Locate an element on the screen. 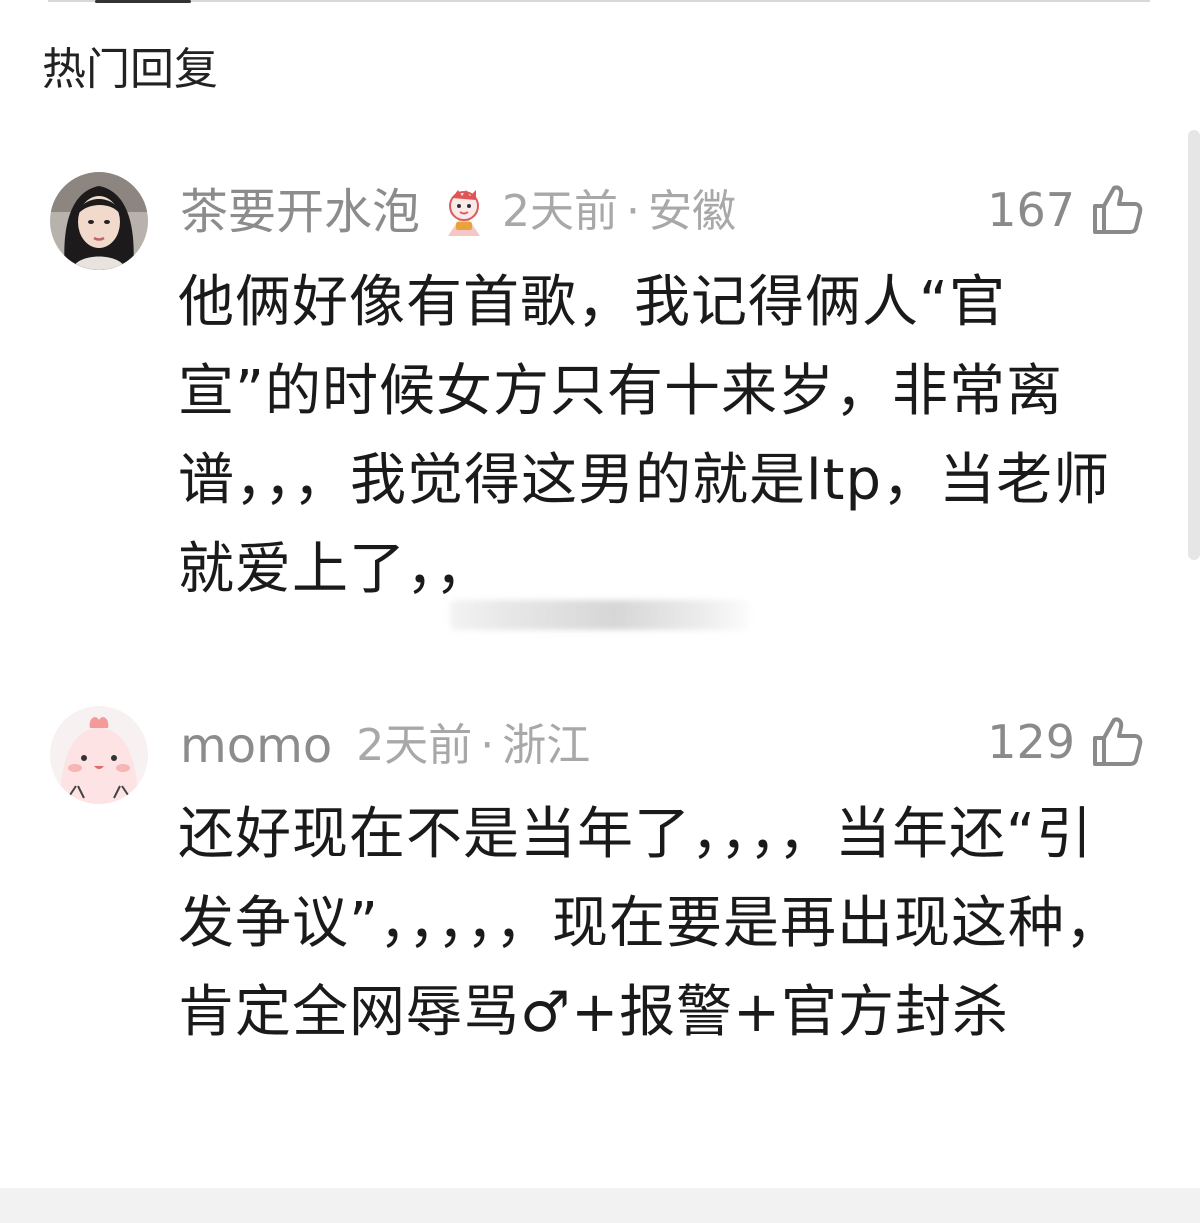 Image resolution: width=1200 pixels, height=1223 pixels. comment-meta-info: 2天前 · 安徽 is located at coordinates (619, 212).